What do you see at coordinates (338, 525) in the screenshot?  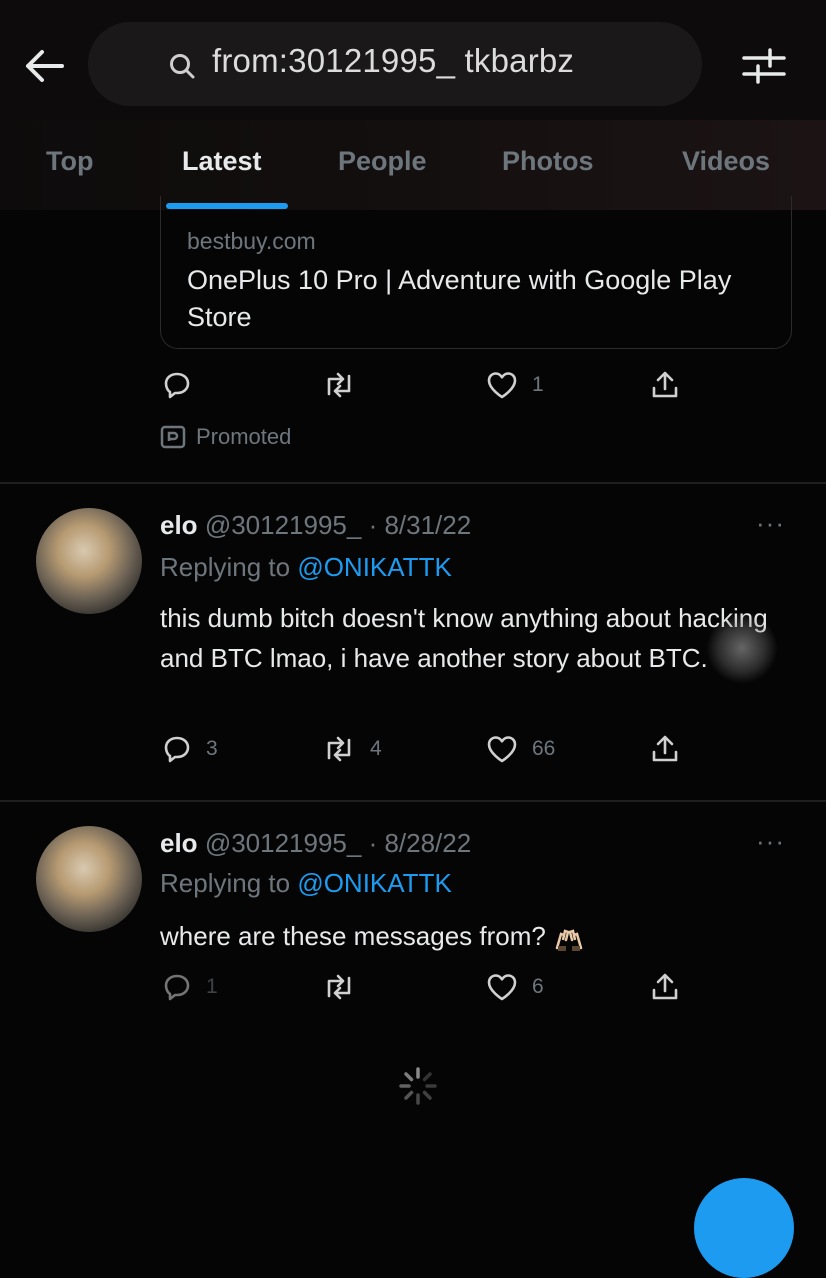 I see `handle-and-date: @30121995_ · 8/31/22` at bounding box center [338, 525].